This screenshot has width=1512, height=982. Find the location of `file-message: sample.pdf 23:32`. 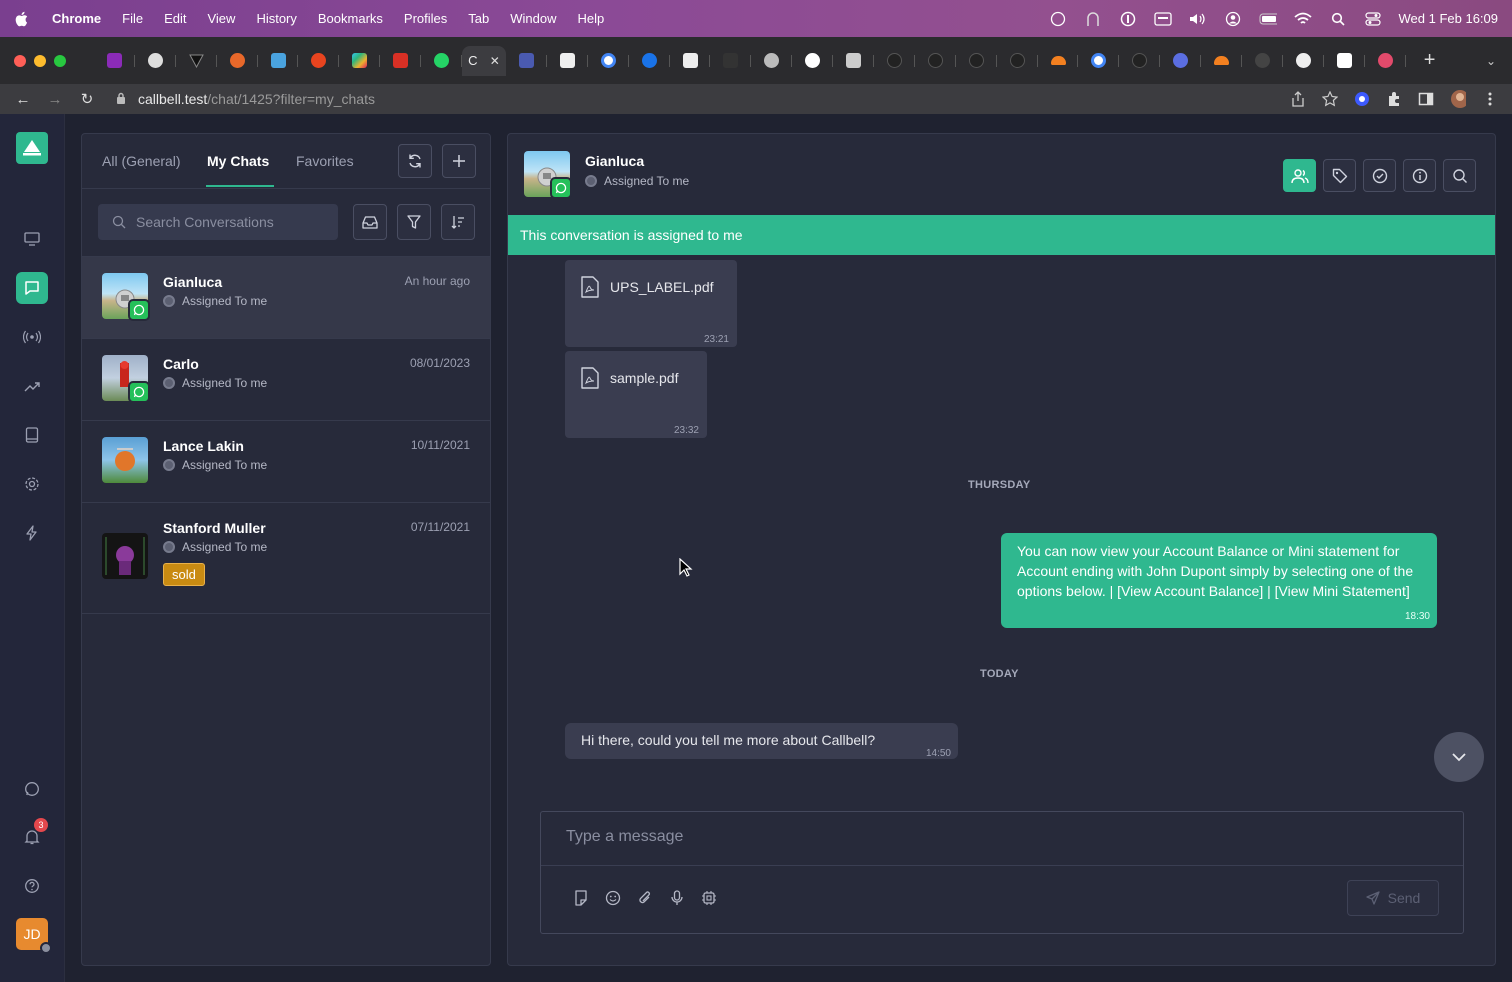

file-message: sample.pdf 23:32 is located at coordinates (636, 394).